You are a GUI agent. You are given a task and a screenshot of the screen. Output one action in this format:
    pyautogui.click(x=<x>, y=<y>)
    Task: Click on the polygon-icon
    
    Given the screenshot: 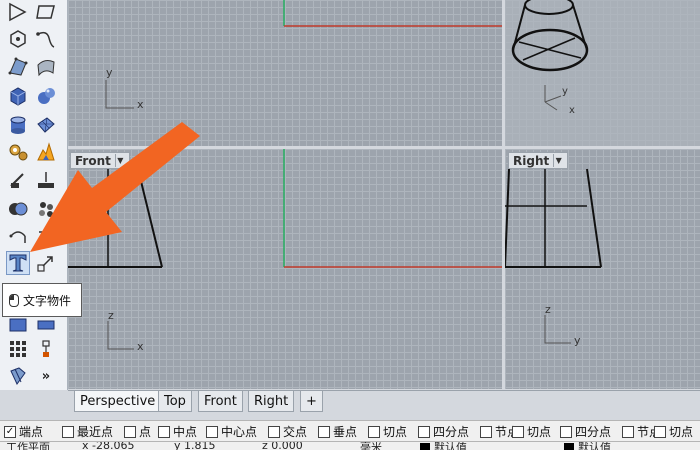 What is the action you would take?
    pyautogui.click(x=18, y=39)
    